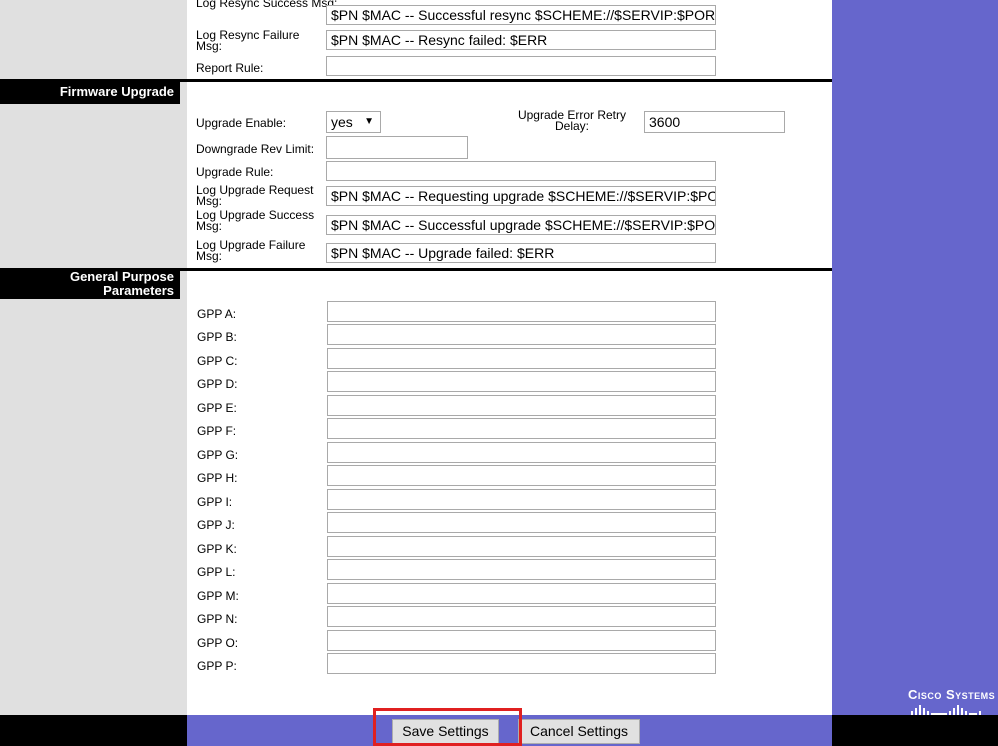  Describe the element at coordinates (521, 475) in the screenshot. I see `gpp-h-input` at that location.